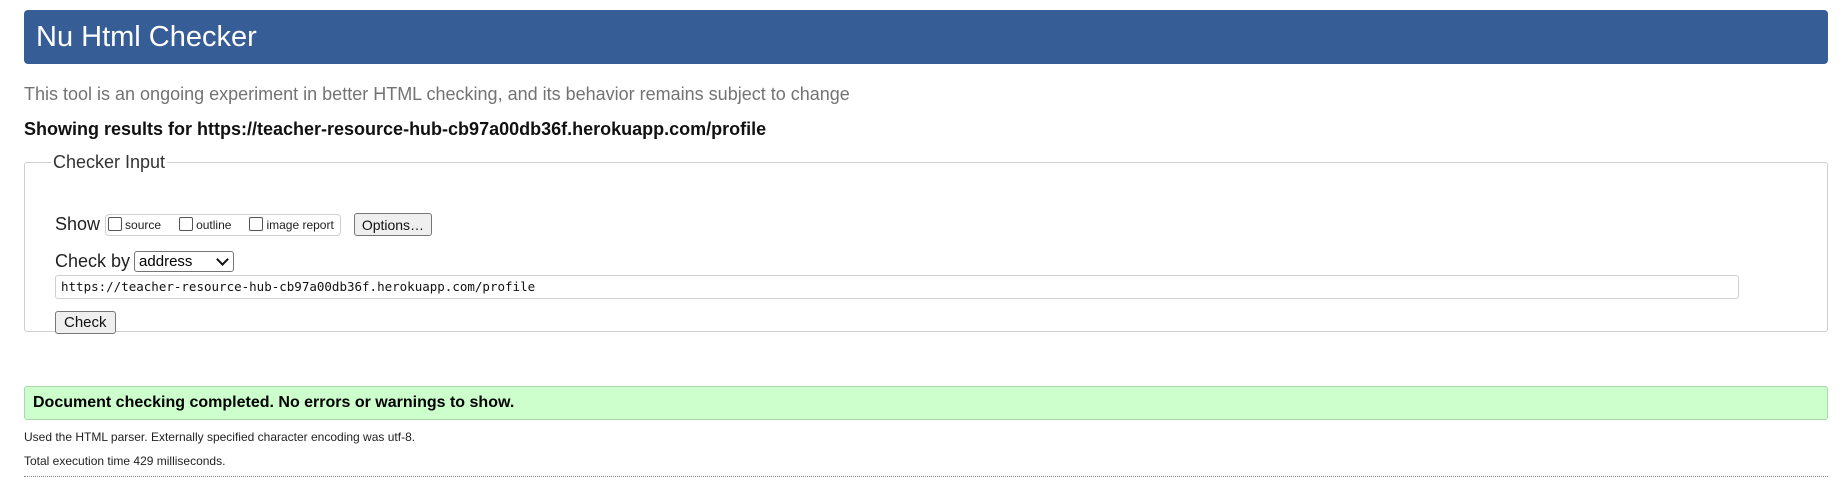 This screenshot has width=1842, height=493. I want to click on check-by-label: Check by, so click(93, 261).